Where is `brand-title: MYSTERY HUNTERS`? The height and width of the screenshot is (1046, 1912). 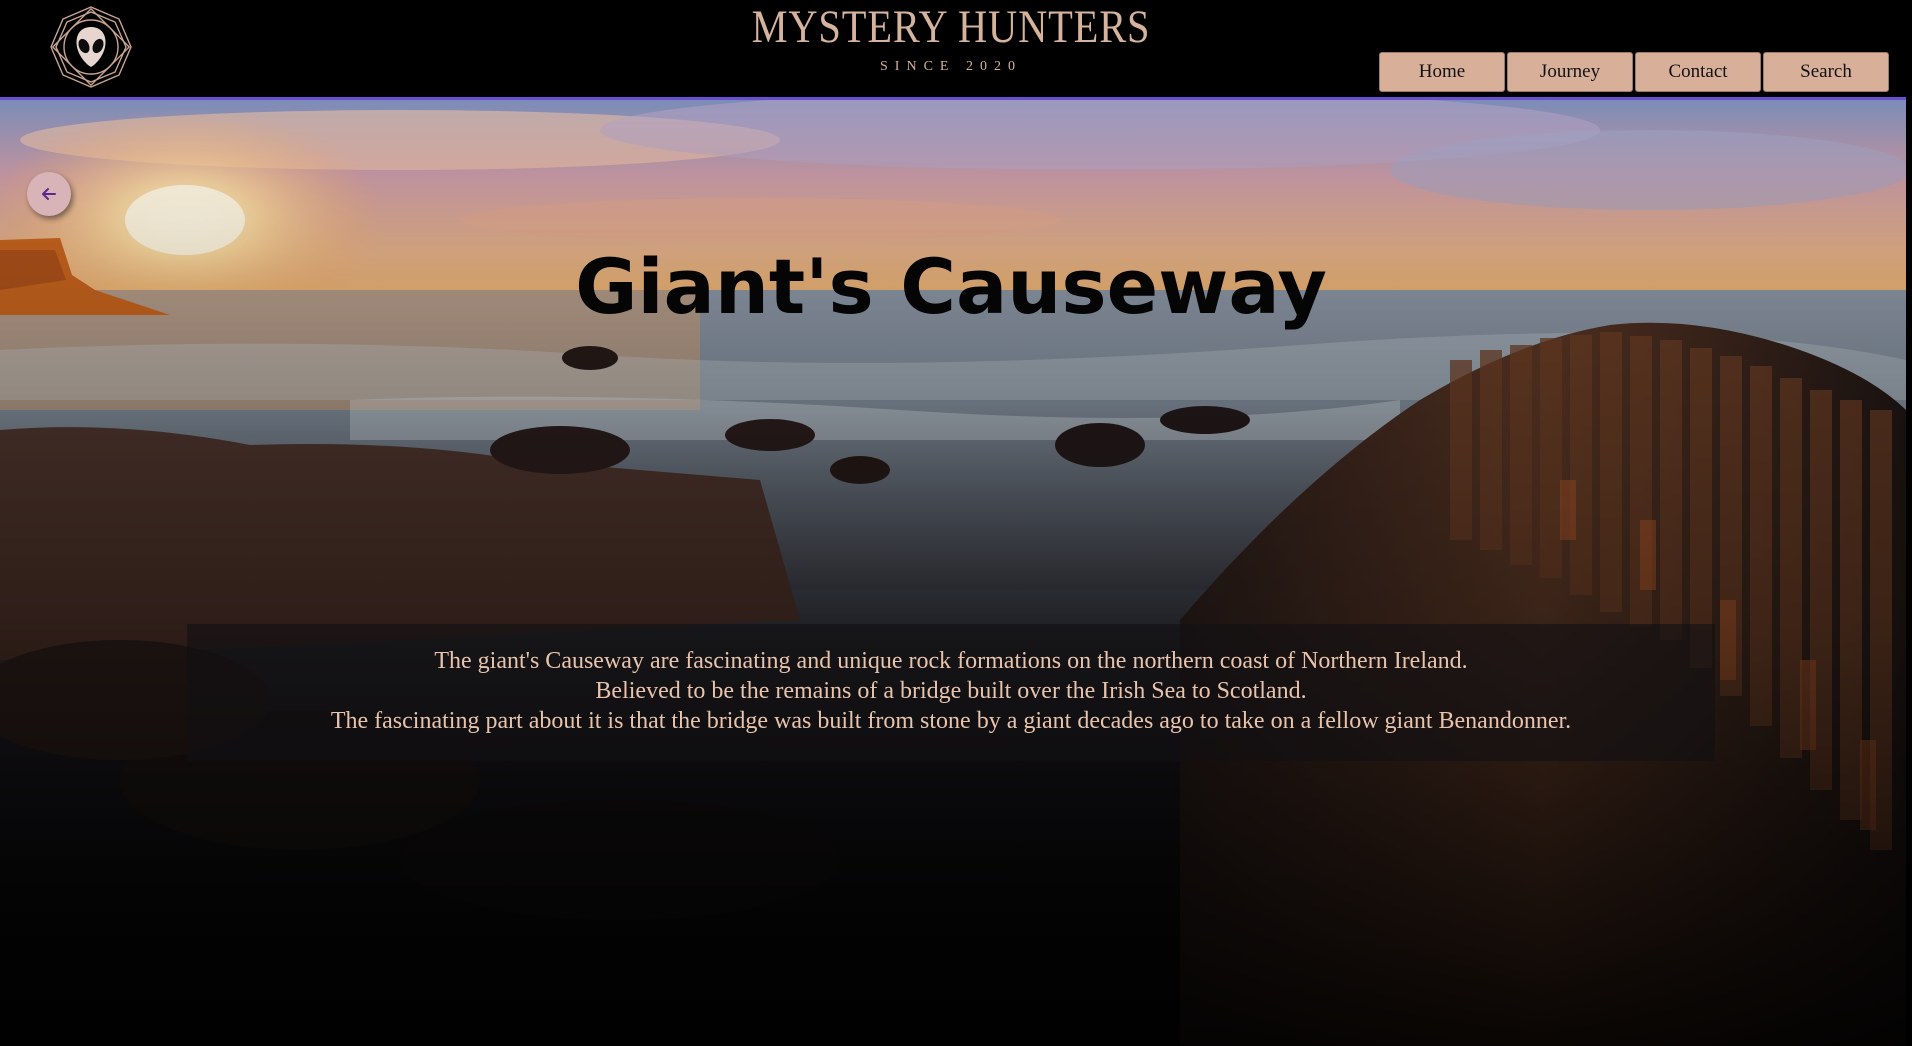
brand-title: MYSTERY HUNTERS is located at coordinates (951, 27).